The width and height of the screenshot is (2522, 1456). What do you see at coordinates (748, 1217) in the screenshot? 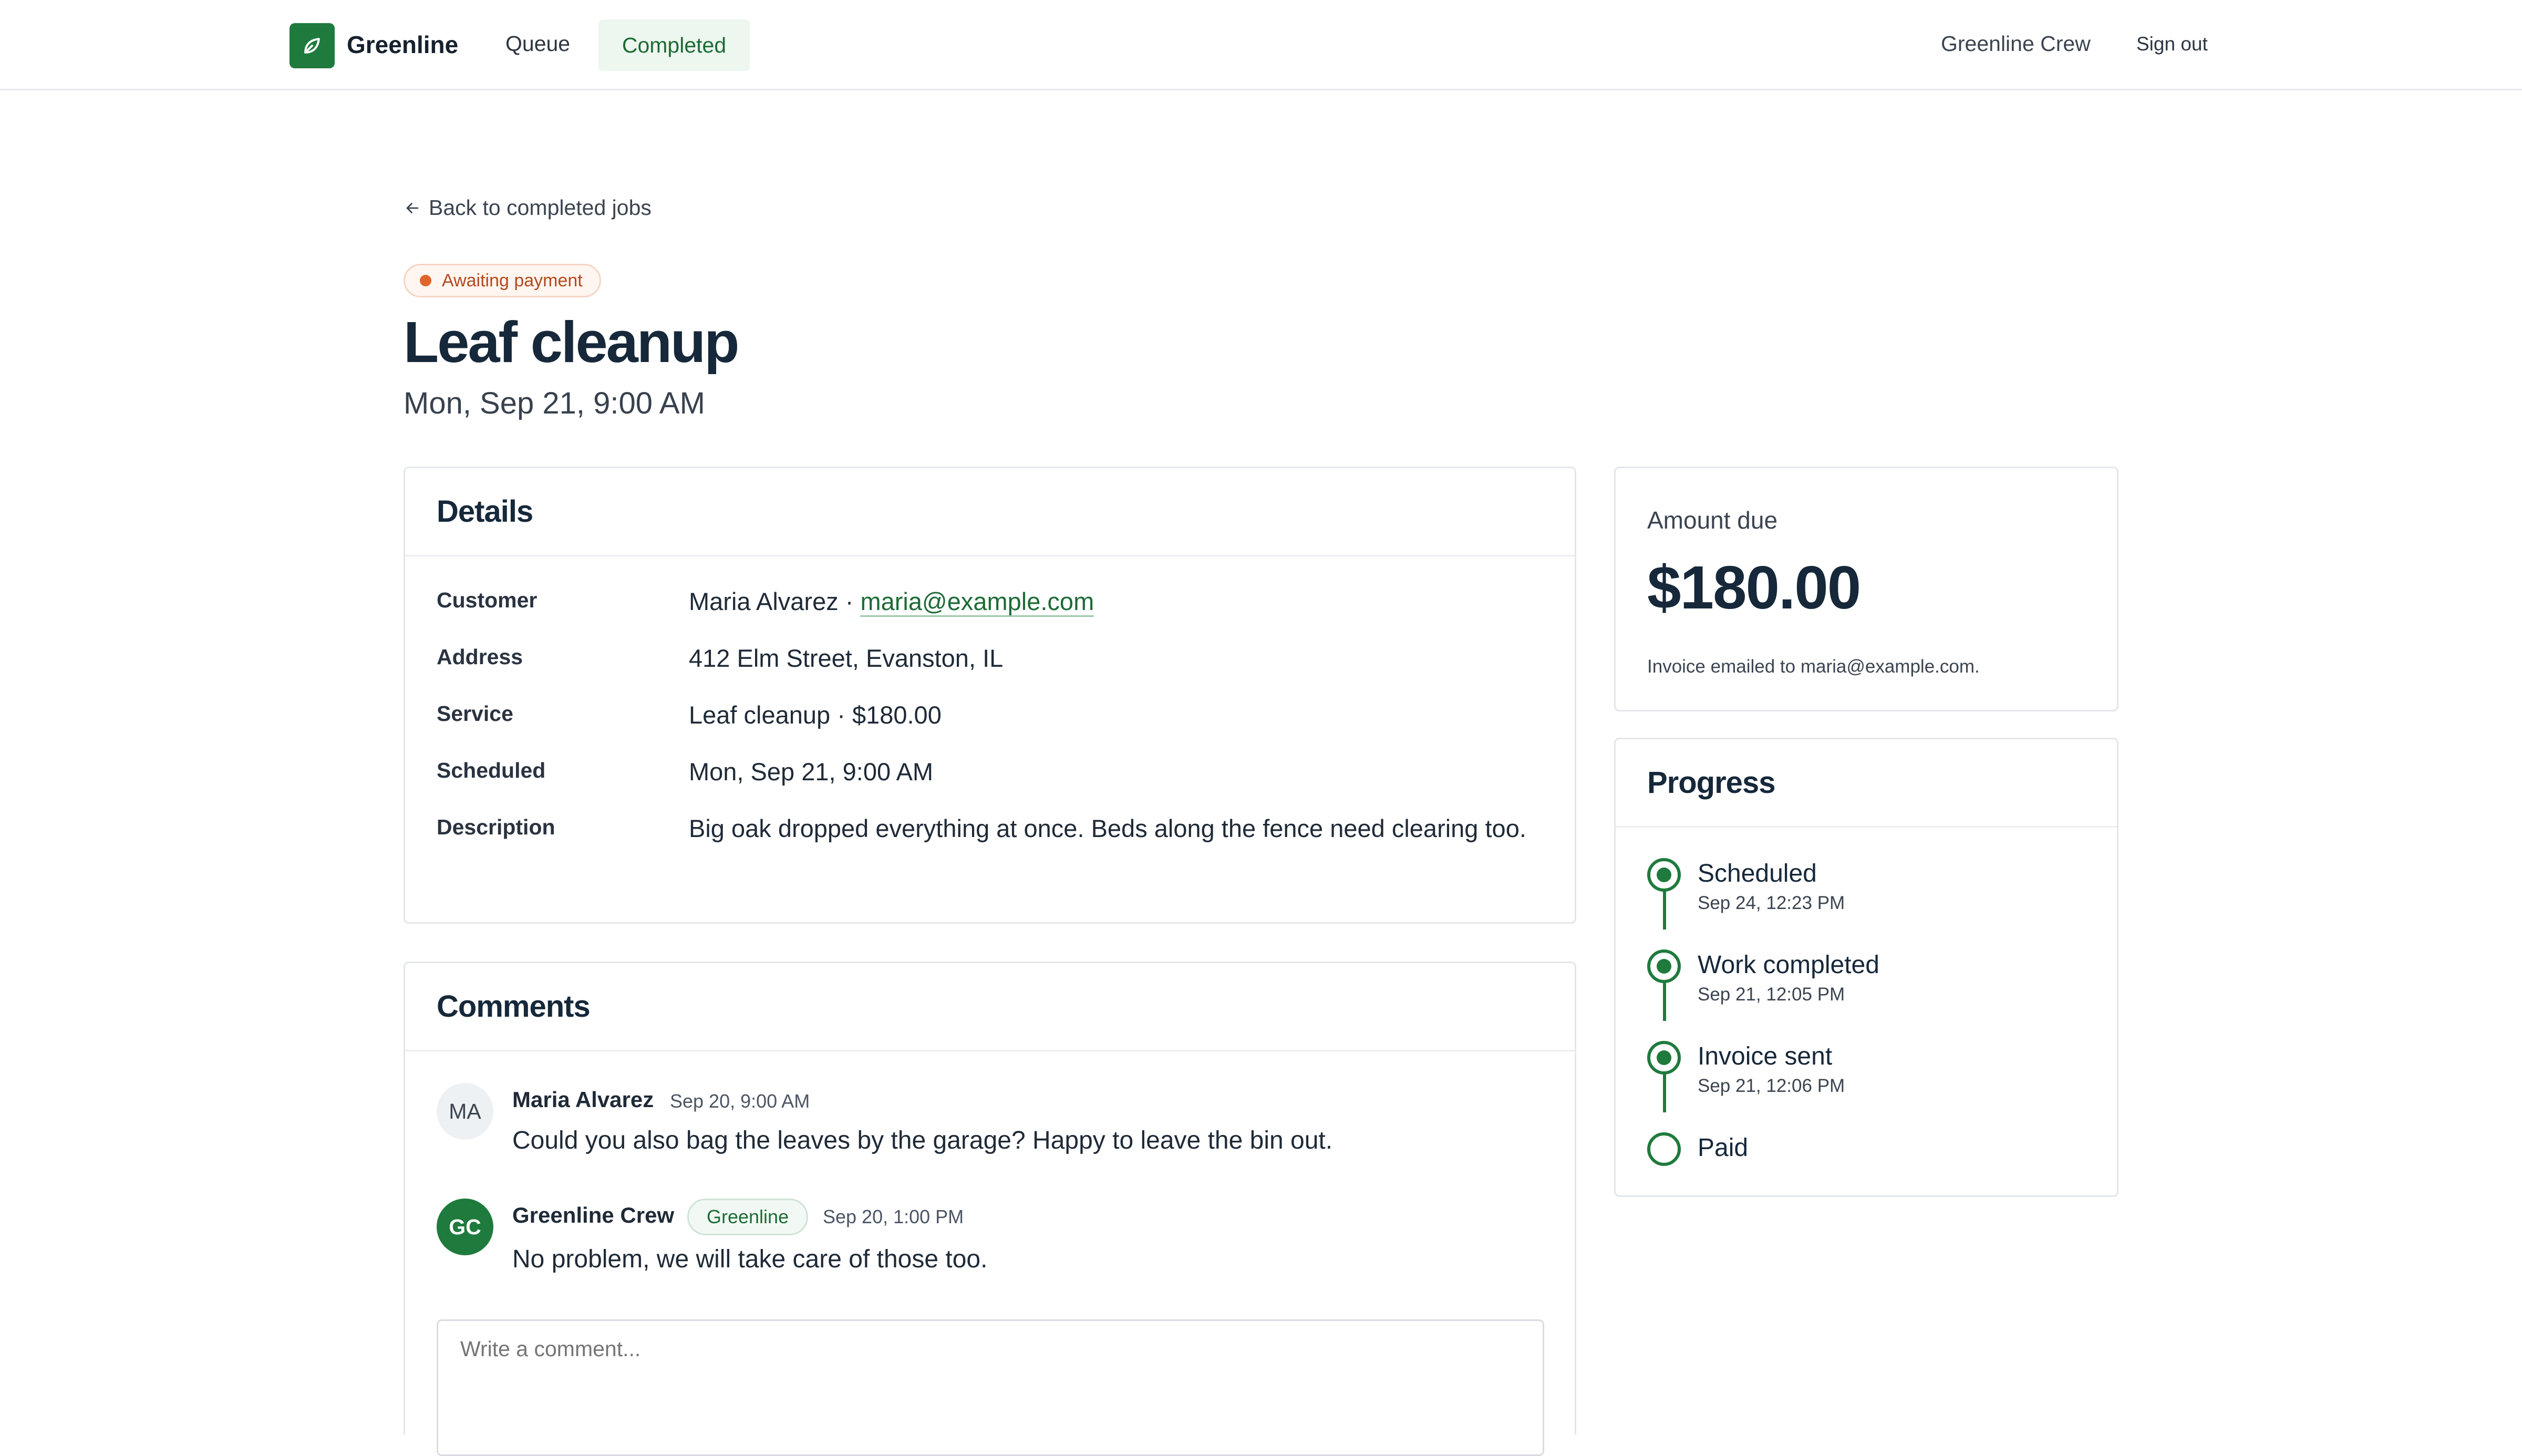
I see `staff-tag: Greenline` at bounding box center [748, 1217].